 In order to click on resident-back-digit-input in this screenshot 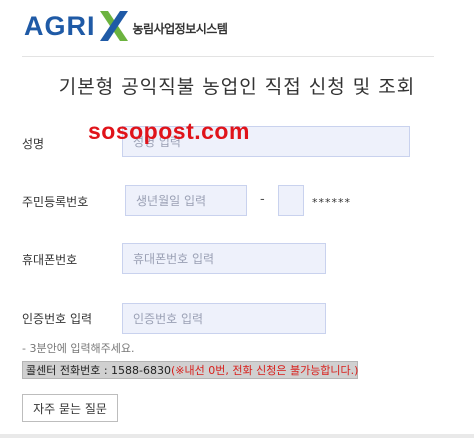, I will do `click(291, 200)`.